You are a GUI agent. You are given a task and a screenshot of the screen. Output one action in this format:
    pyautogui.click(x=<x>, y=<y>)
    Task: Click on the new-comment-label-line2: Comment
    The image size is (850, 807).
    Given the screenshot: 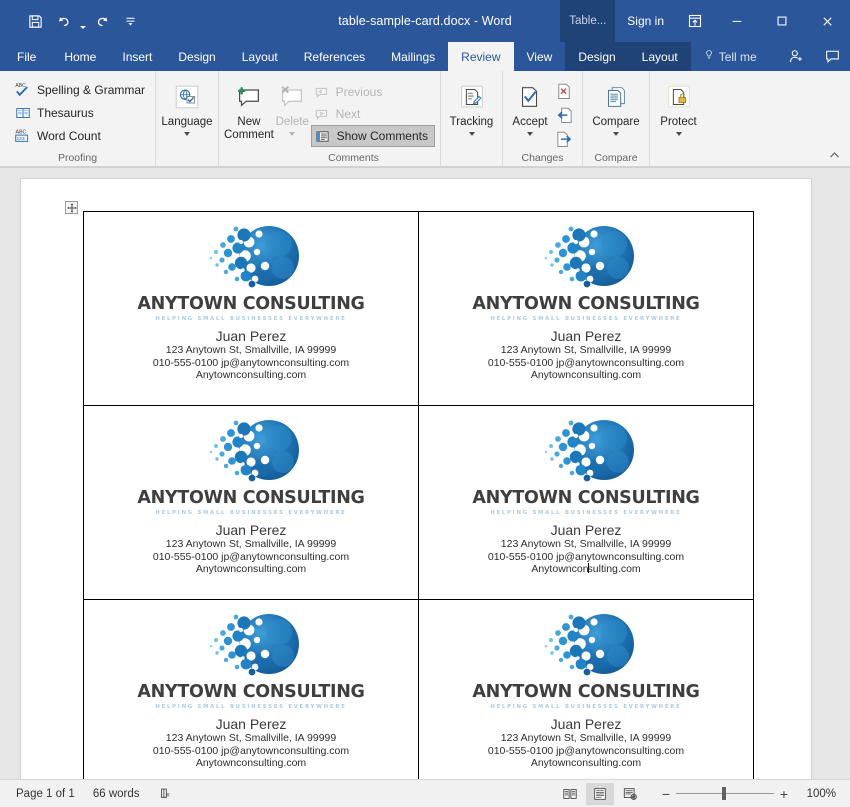 What is the action you would take?
    pyautogui.click(x=249, y=134)
    